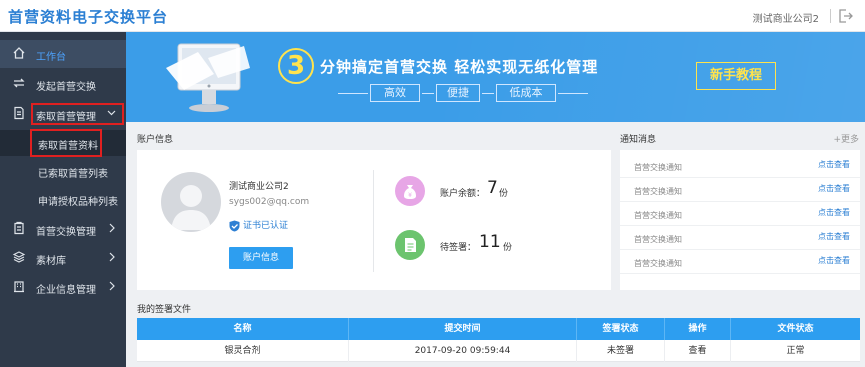  Describe the element at coordinates (66, 87) in the screenshot. I see `sidebar-item-label: 发起首营交换` at that location.